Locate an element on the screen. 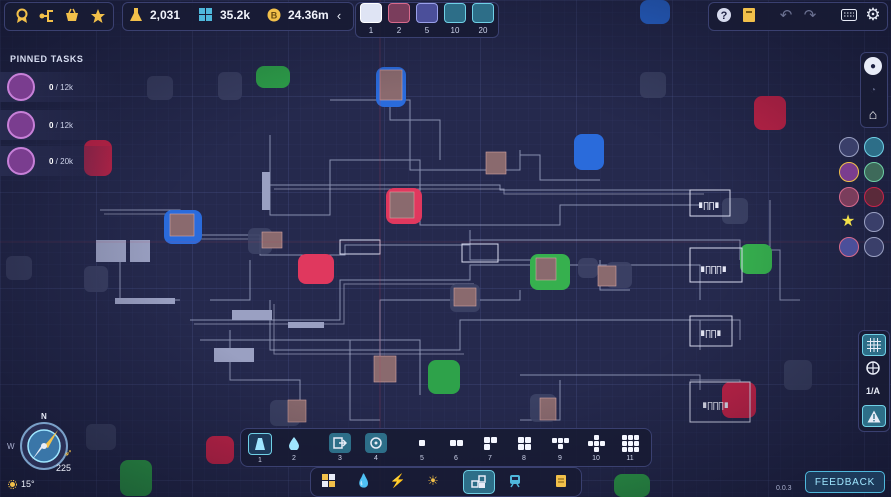 The height and width of the screenshot is (497, 891). milestones-icon is located at coordinates (22, 16).